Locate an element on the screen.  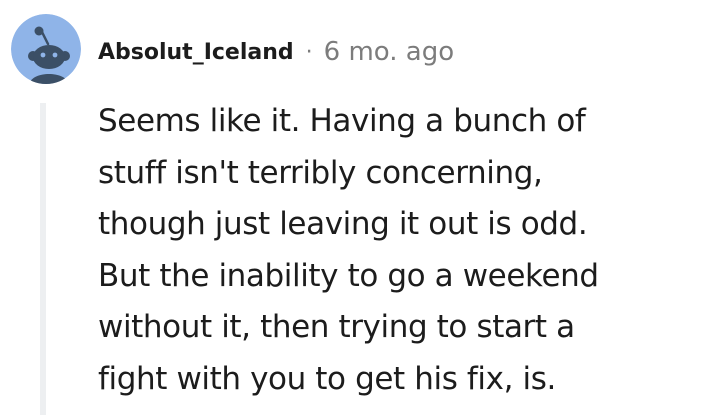
comment-text-line: though just leaving it out is odd. is located at coordinates (343, 224).